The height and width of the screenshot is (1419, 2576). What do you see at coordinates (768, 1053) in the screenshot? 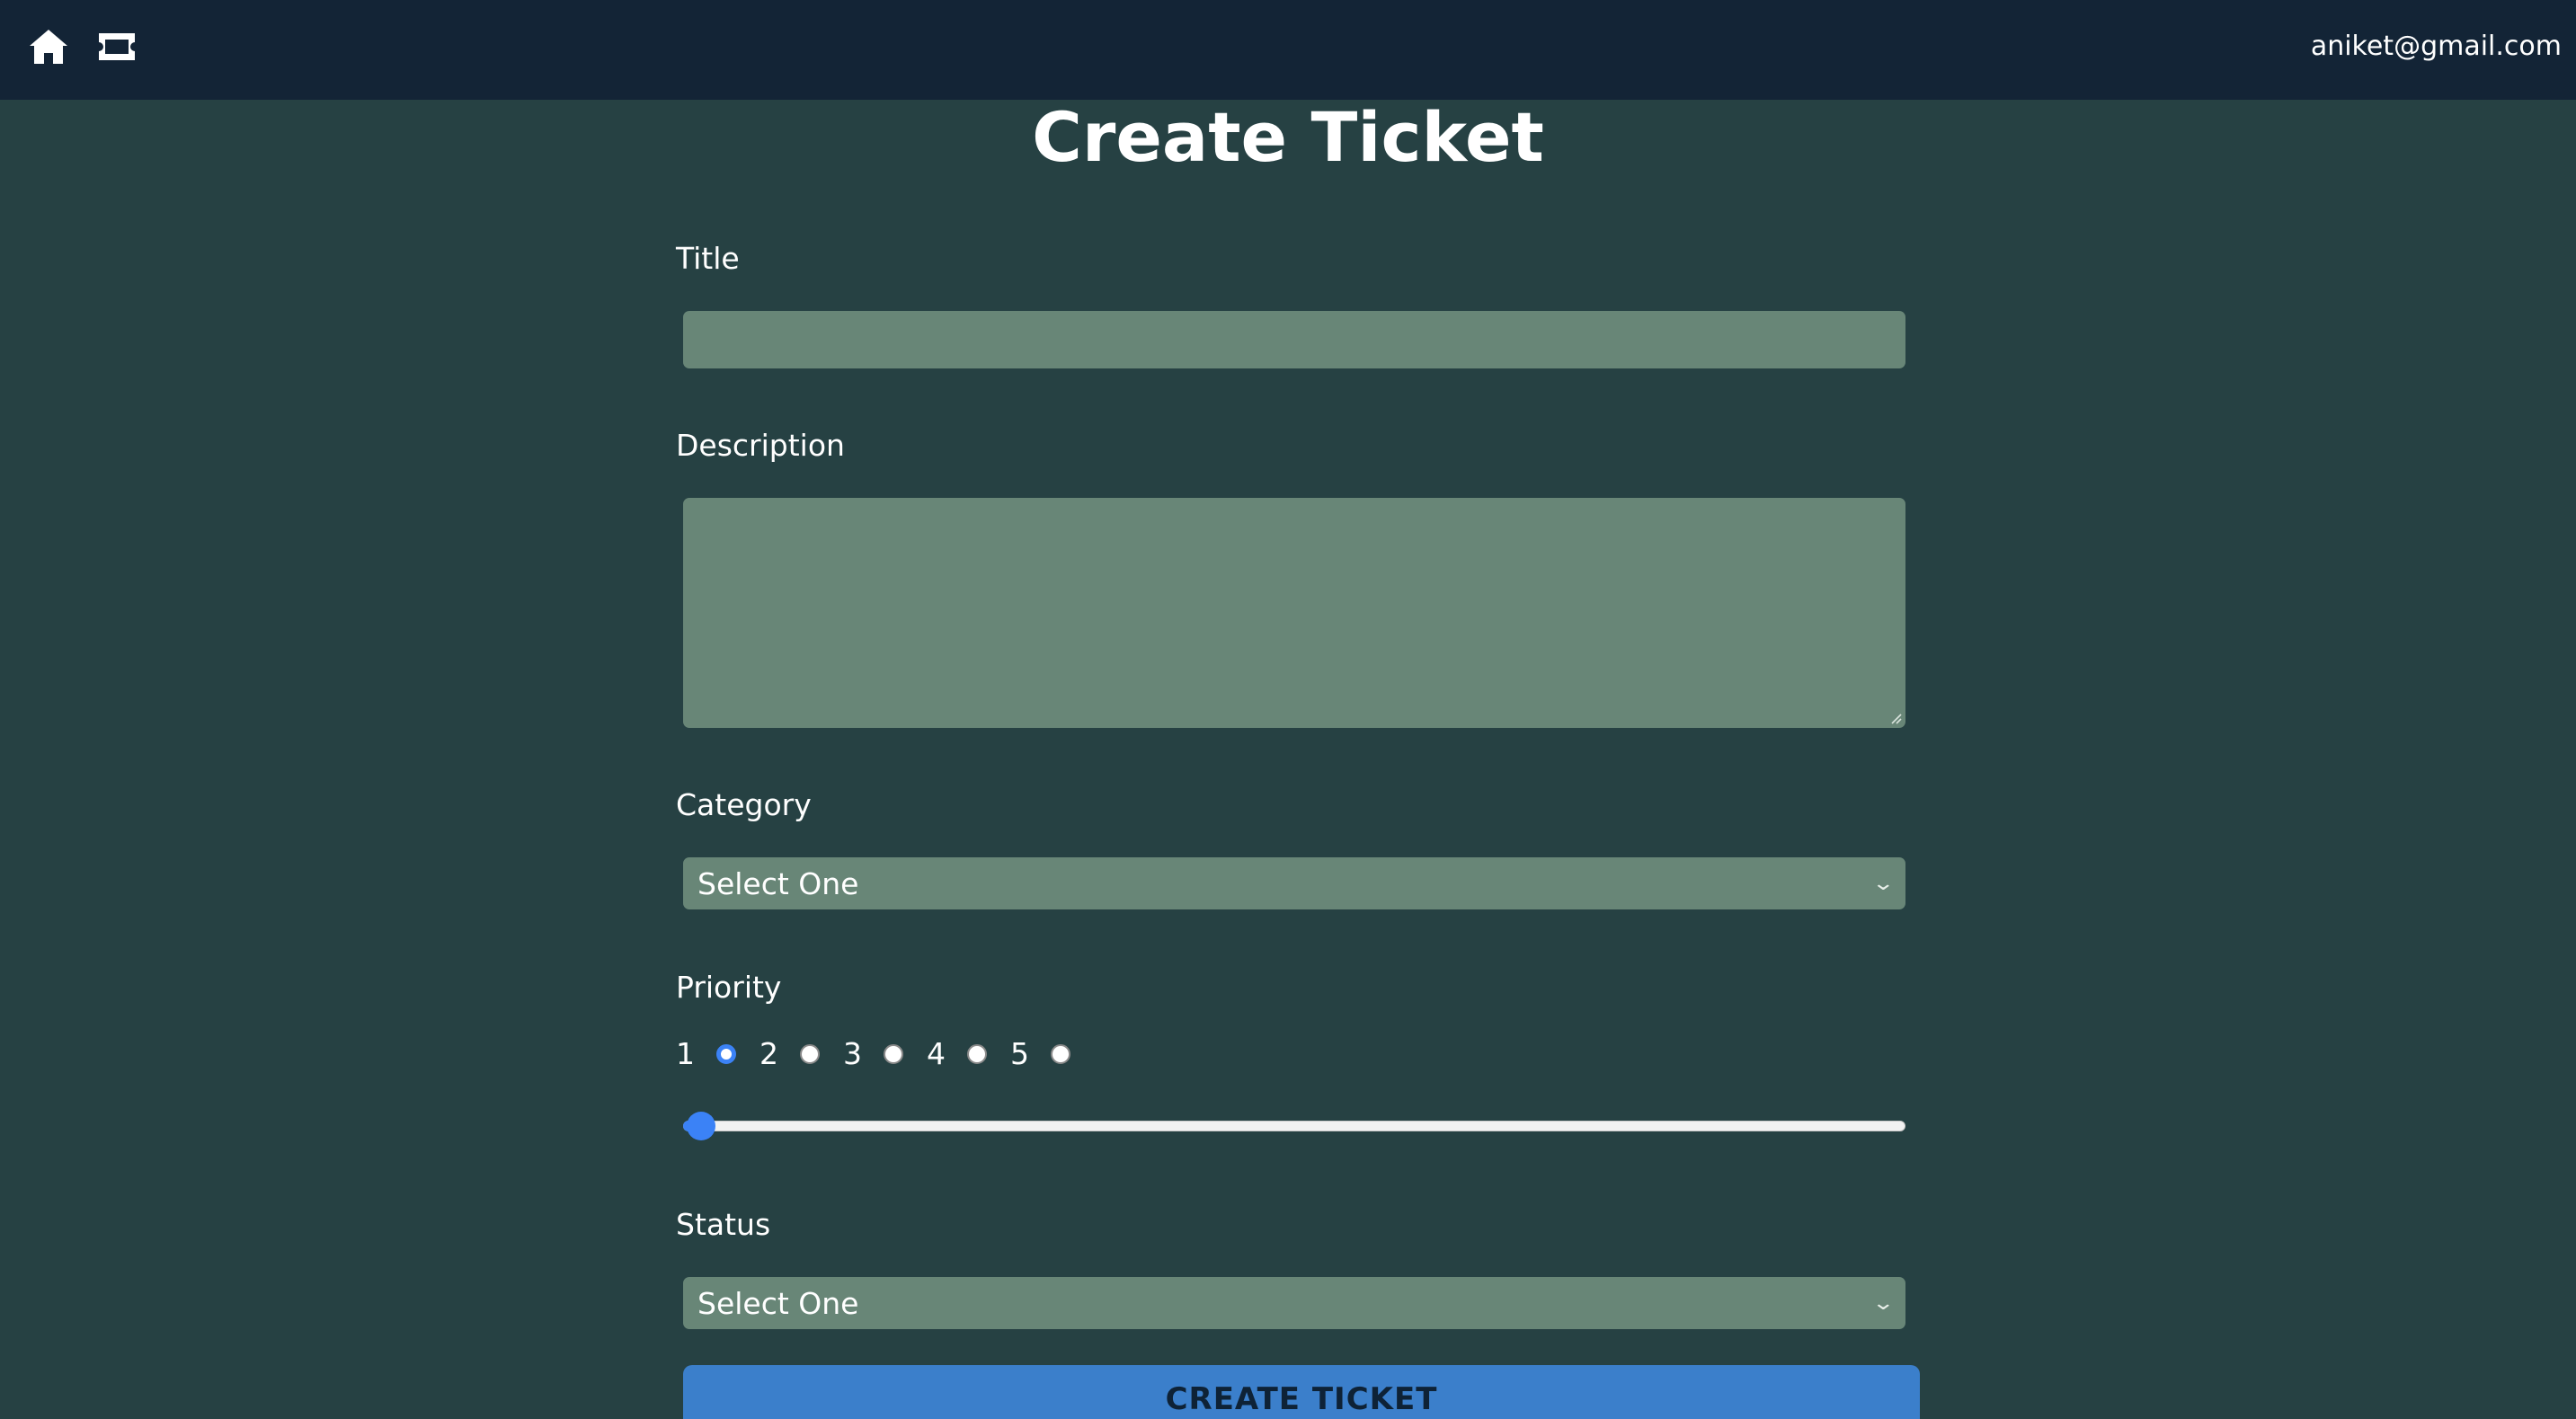
I see `priority-option-label: 2` at bounding box center [768, 1053].